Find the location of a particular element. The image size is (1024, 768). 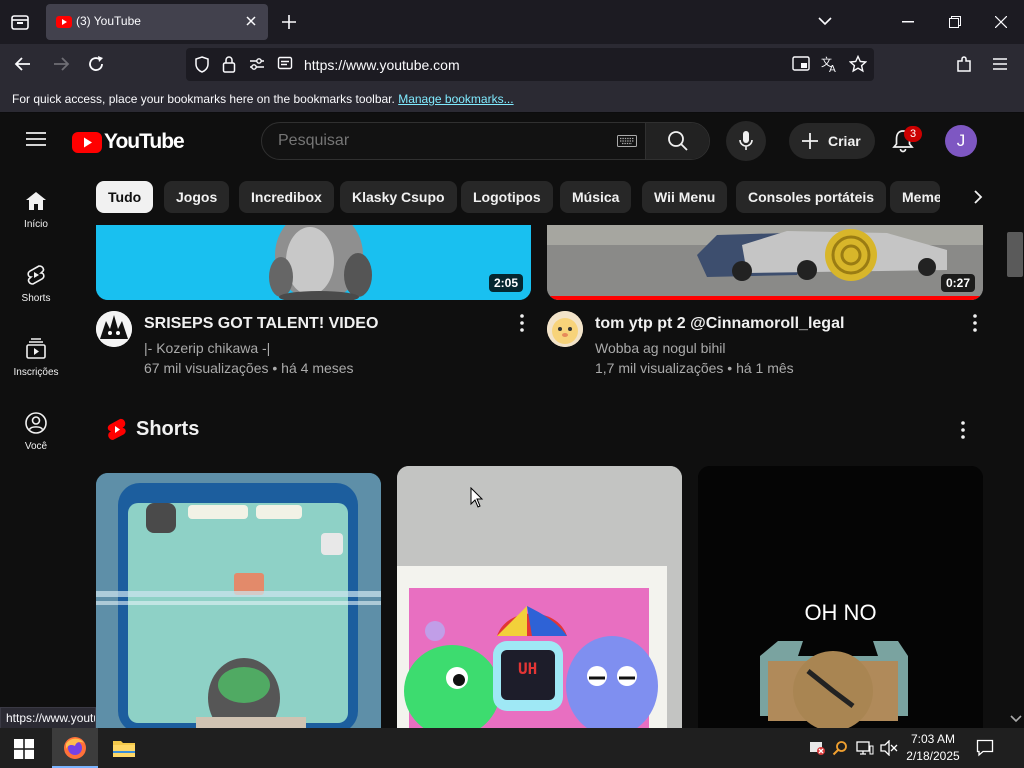

sidebar-item-subscriptions: Inscrições is located at coordinates (36, 357).